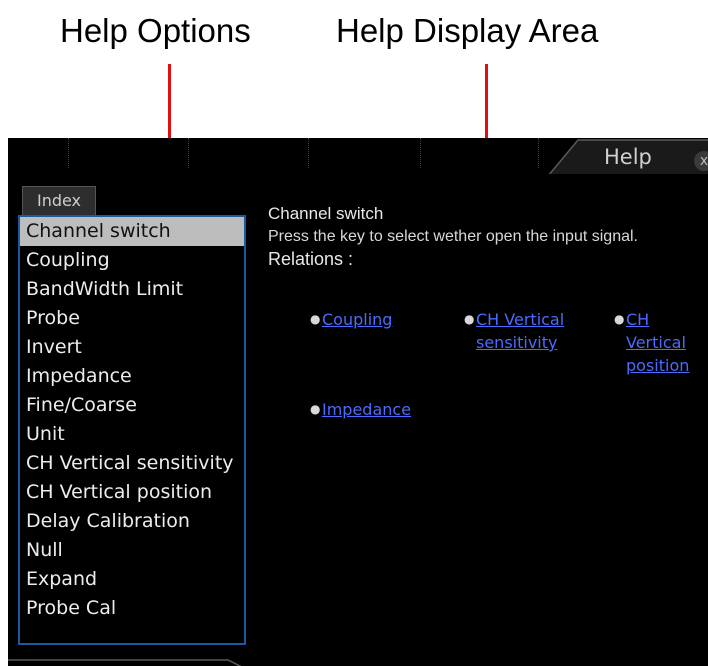 Image resolution: width=708 pixels, height=666 pixels. What do you see at coordinates (377, 319) in the screenshot?
I see `relation-link: Coupling` at bounding box center [377, 319].